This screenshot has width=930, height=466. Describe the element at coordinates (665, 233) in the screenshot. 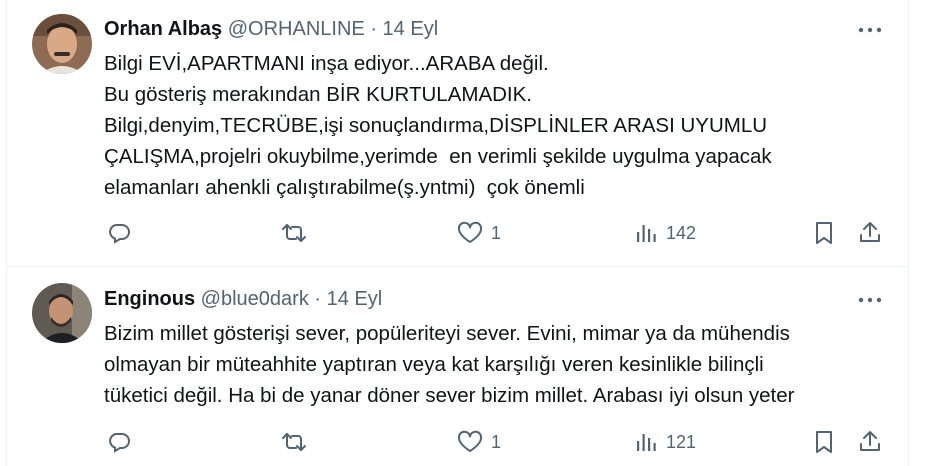

I see `views-button: 142` at that location.